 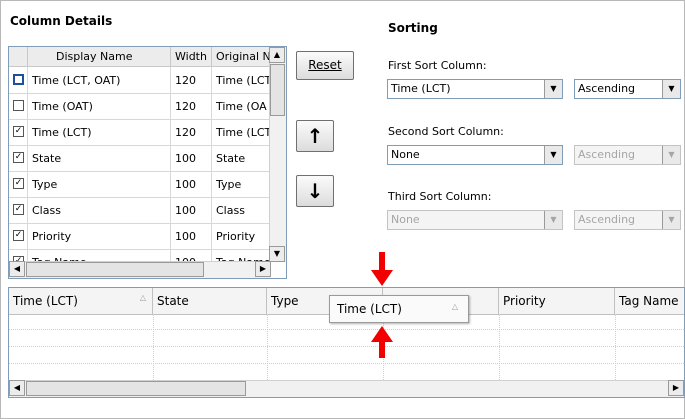 What do you see at coordinates (241, 106) in the screenshot?
I see `row-original-name: Time (OA` at bounding box center [241, 106].